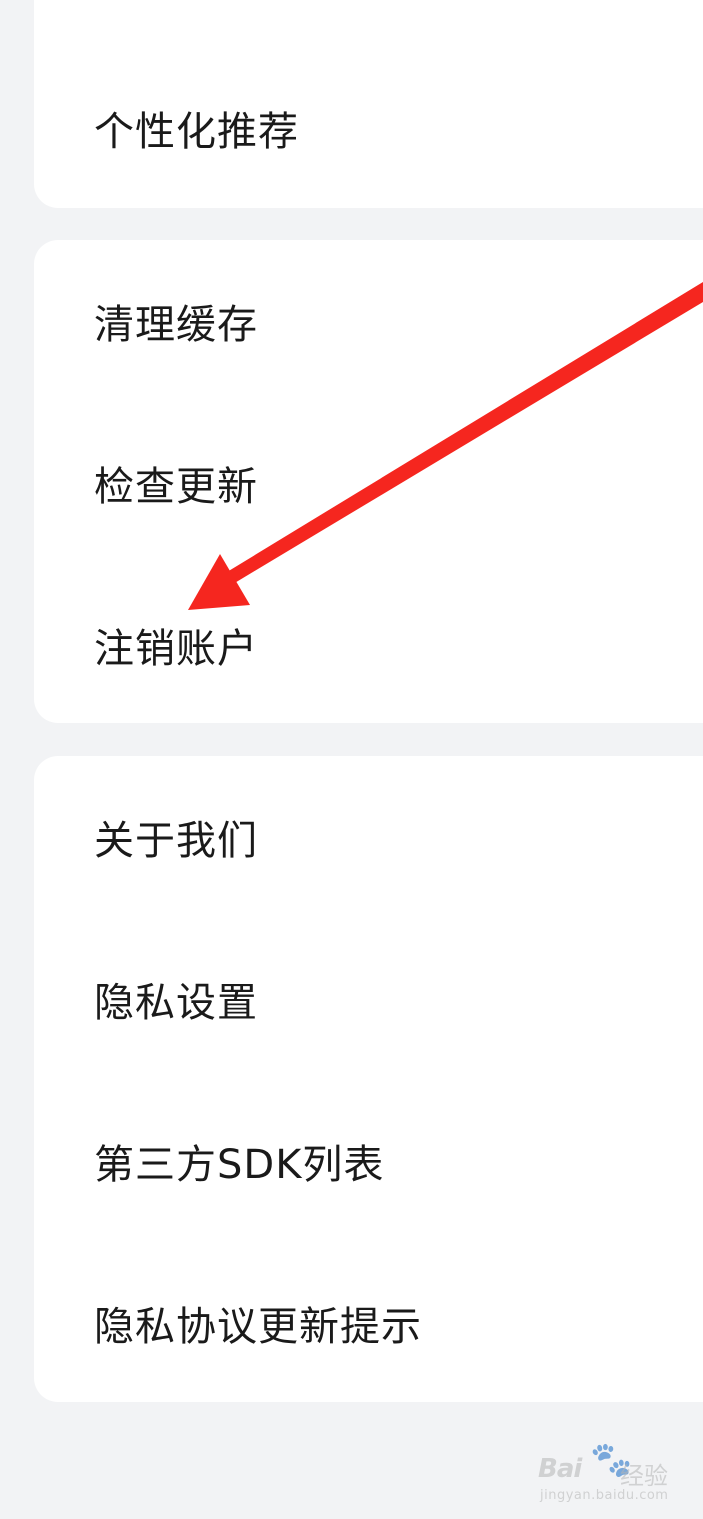  Describe the element at coordinates (398, 1161) in the screenshot. I see `third-party-sdk-list-item: 第三方SDK列表` at that location.